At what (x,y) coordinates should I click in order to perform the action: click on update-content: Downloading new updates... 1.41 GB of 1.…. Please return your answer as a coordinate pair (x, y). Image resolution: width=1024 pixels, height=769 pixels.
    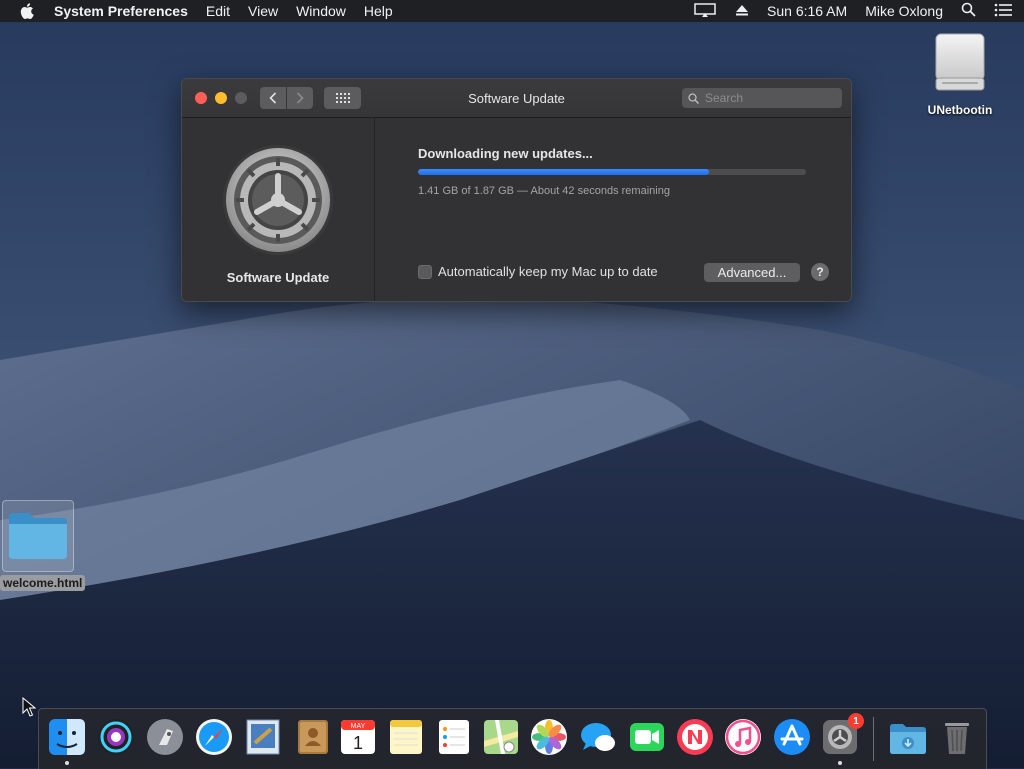
    Looking at the image, I should click on (613, 209).